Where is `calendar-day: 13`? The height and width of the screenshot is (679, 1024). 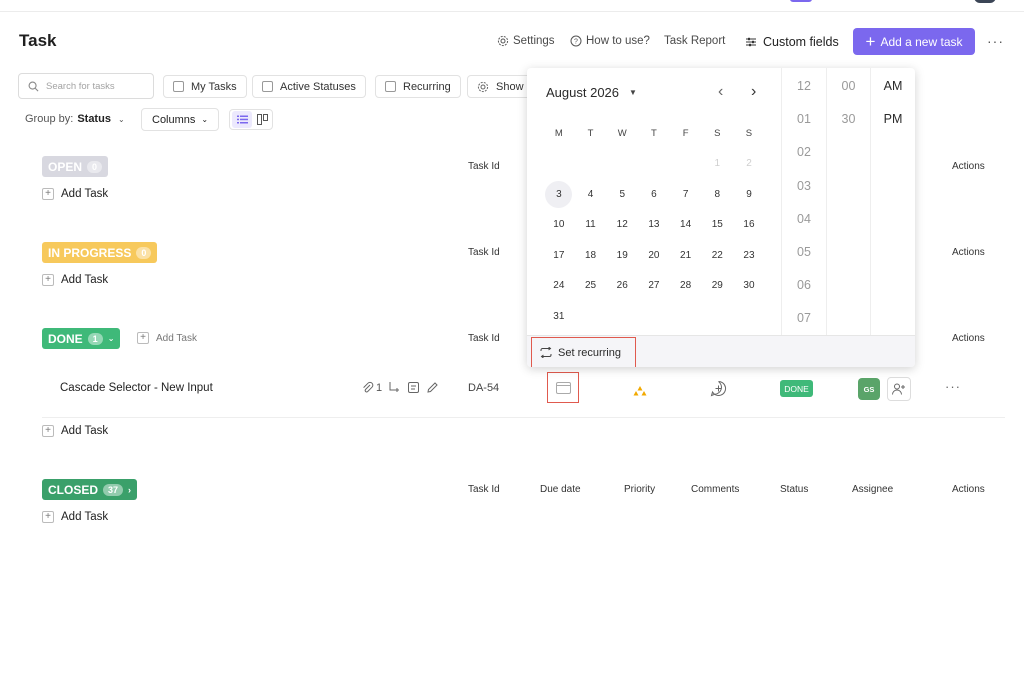 calendar-day: 13 is located at coordinates (654, 225).